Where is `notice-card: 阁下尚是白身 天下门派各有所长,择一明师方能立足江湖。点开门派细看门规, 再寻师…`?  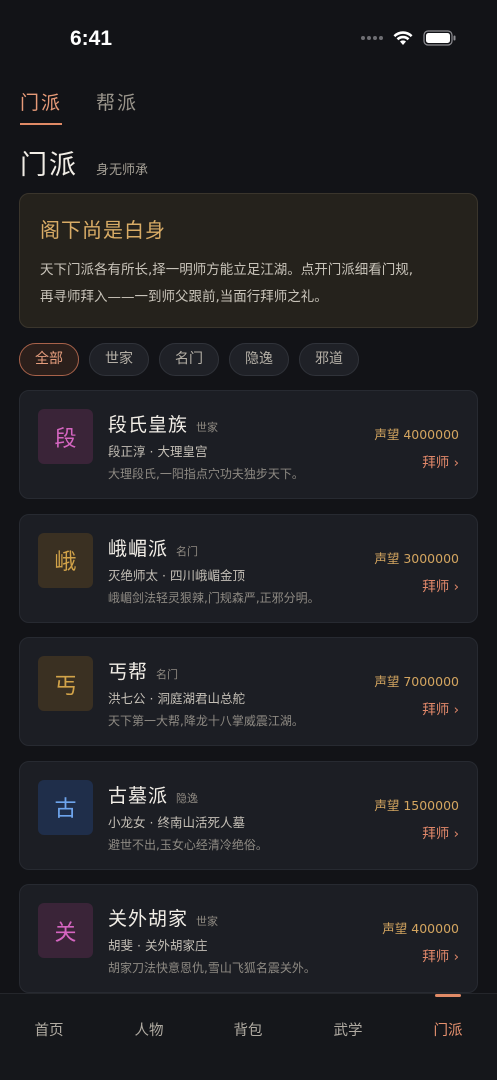
notice-card: 阁下尚是白身 天下门派各有所长,择一明师方能立足江湖。点开门派细看门规, 再寻师… is located at coordinates (248, 260).